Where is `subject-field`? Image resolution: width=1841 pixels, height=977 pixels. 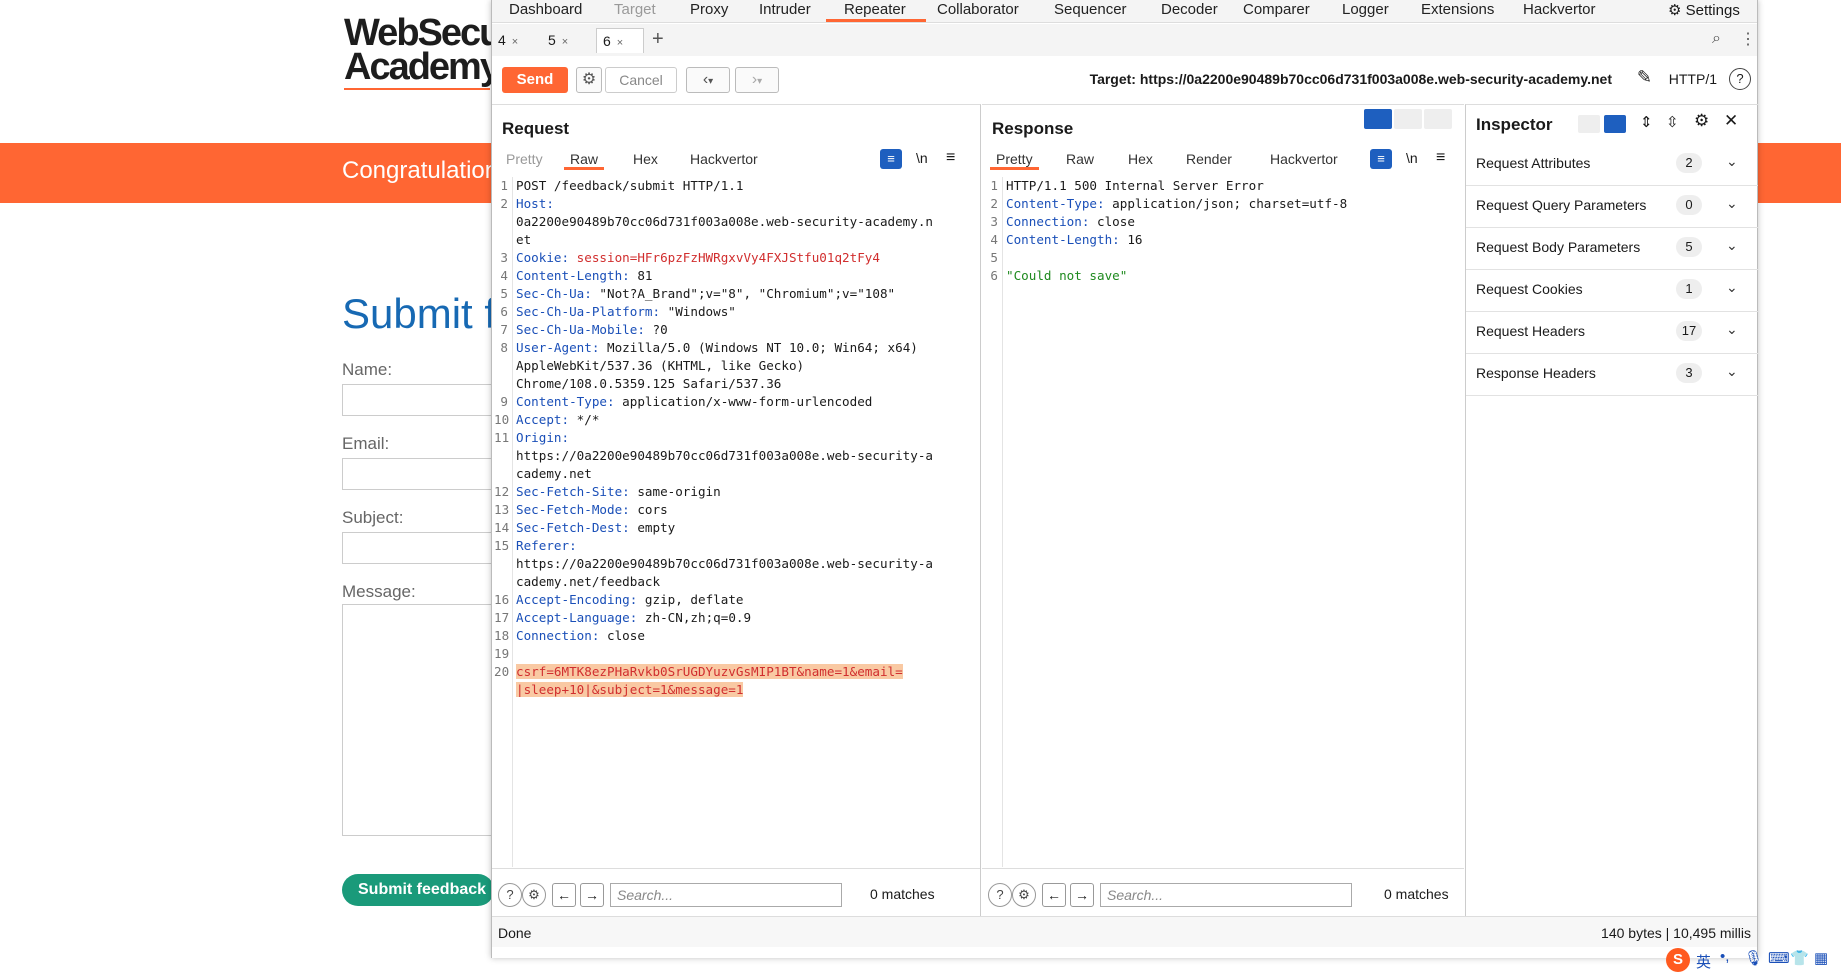
subject-field is located at coordinates (419, 548).